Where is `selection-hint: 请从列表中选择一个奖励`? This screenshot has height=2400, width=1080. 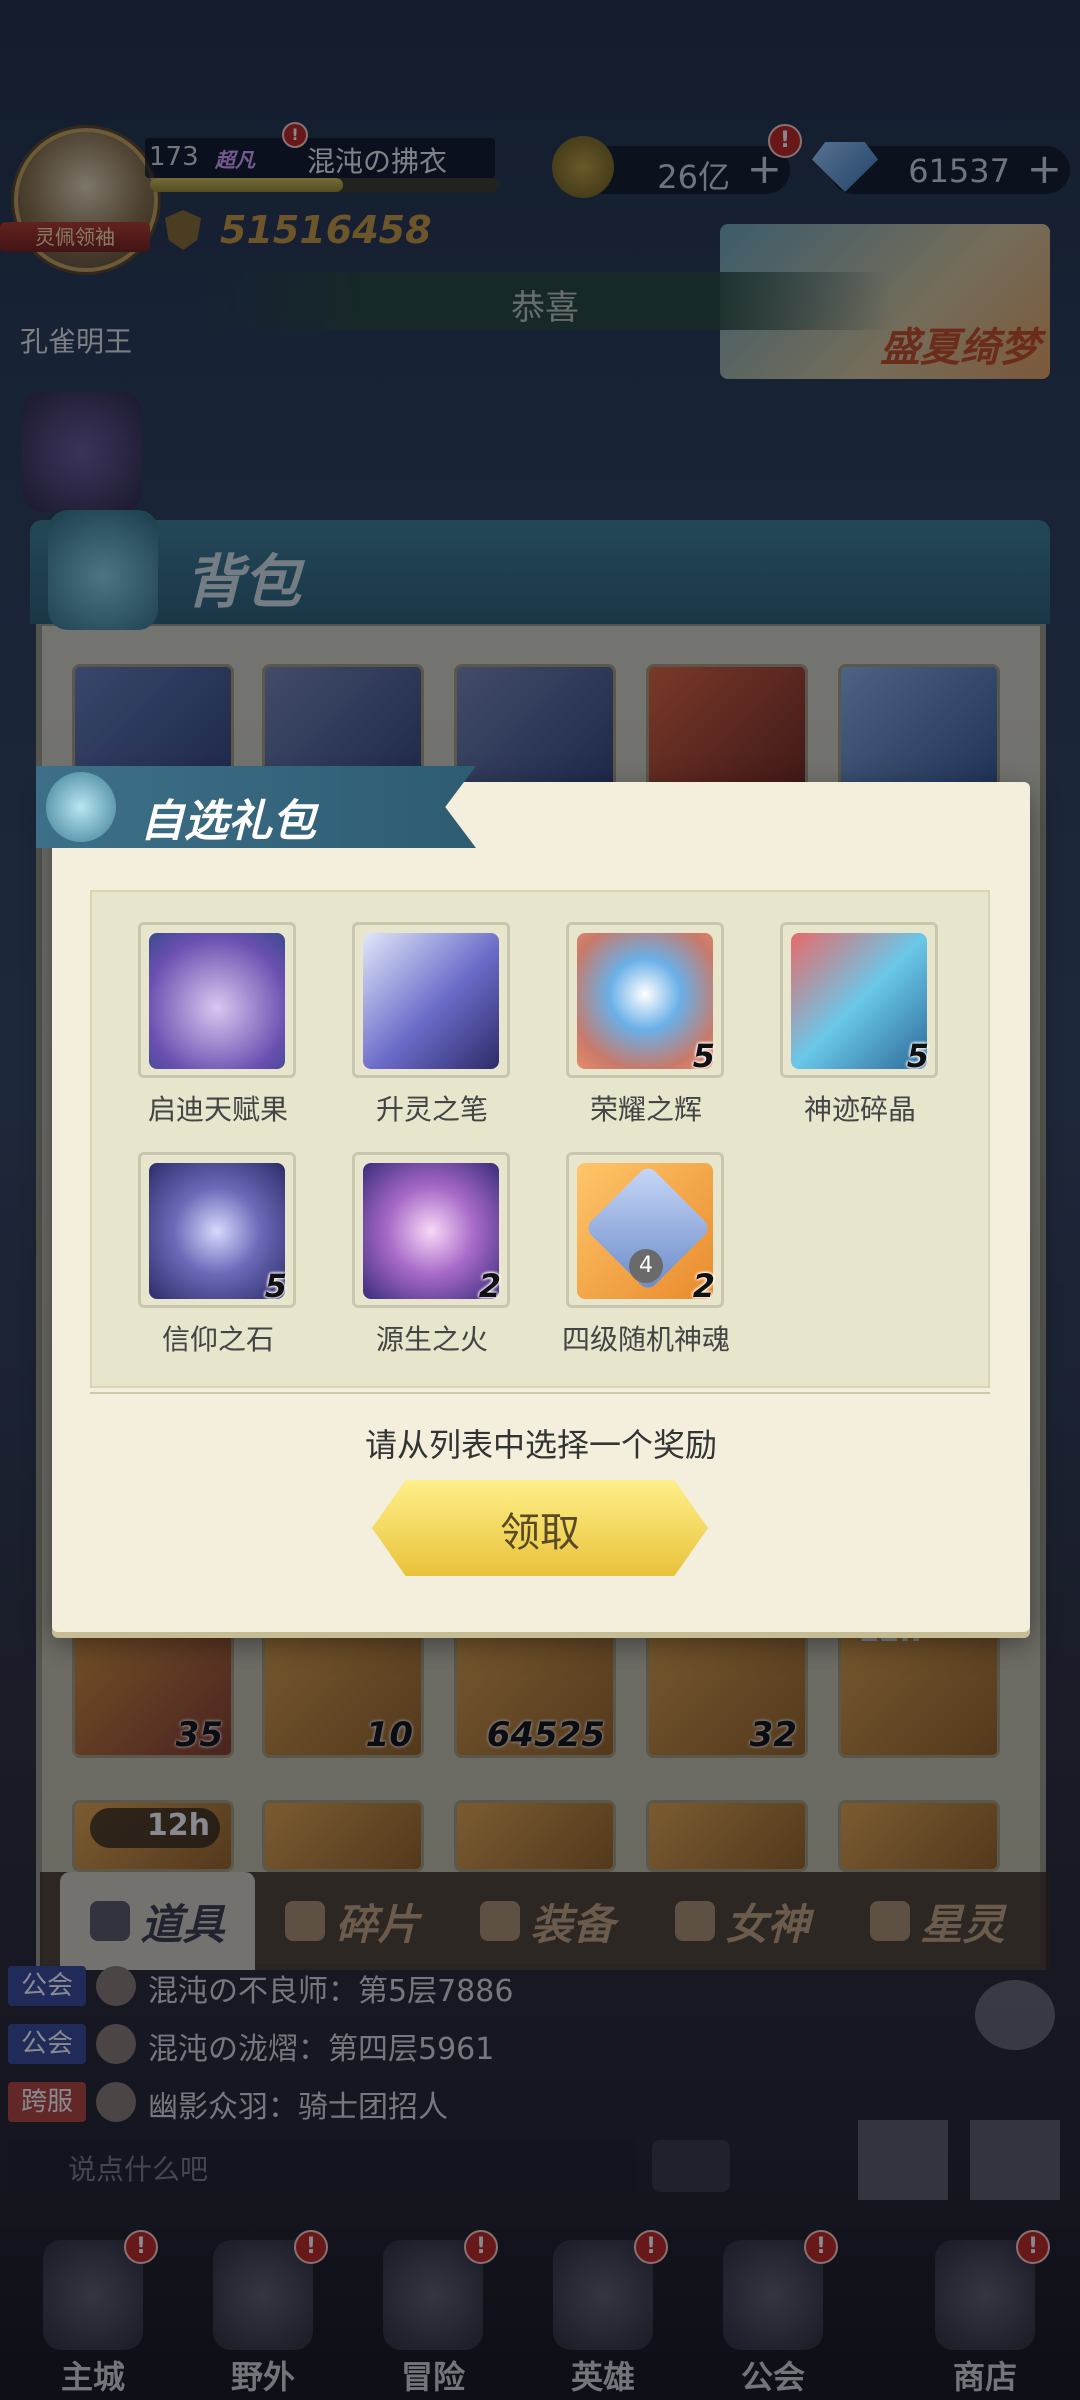
selection-hint: 请从列表中选择一个奖励 is located at coordinates (540, 1445).